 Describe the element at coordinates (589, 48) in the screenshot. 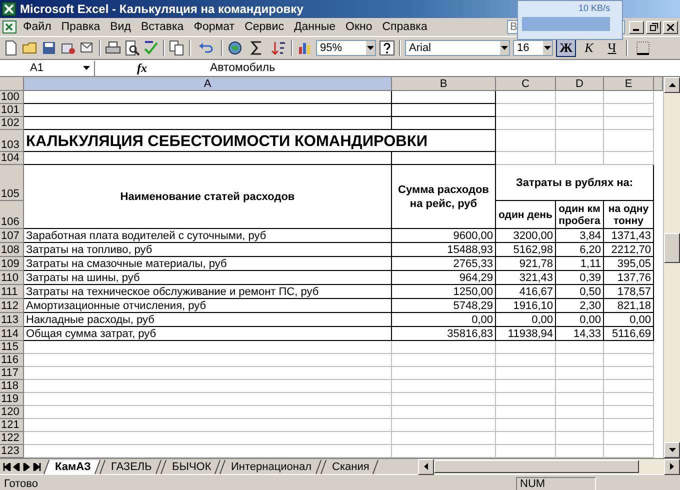

I see `format-button: К` at that location.